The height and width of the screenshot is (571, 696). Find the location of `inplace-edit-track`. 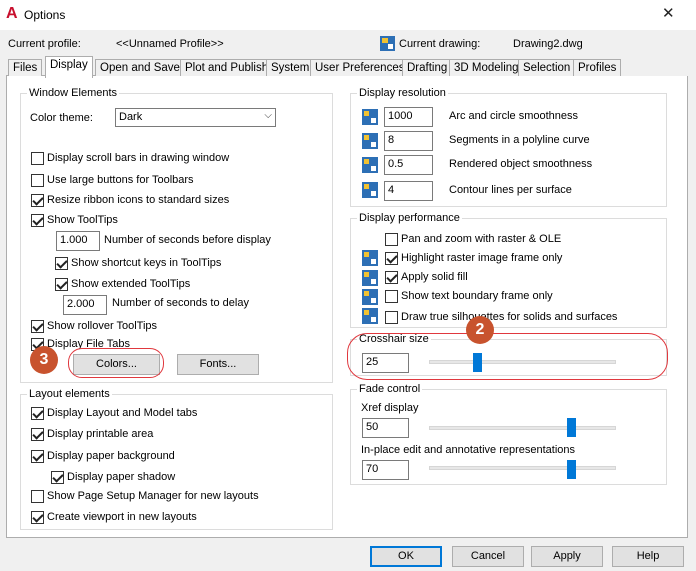

inplace-edit-track is located at coordinates (522, 468).